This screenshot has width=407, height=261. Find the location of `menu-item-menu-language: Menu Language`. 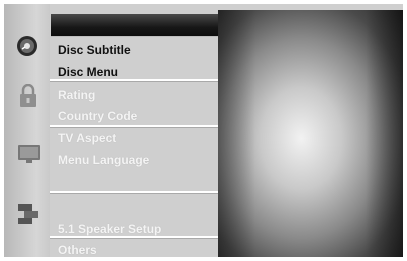

menu-item-menu-language: Menu Language is located at coordinates (103, 160).